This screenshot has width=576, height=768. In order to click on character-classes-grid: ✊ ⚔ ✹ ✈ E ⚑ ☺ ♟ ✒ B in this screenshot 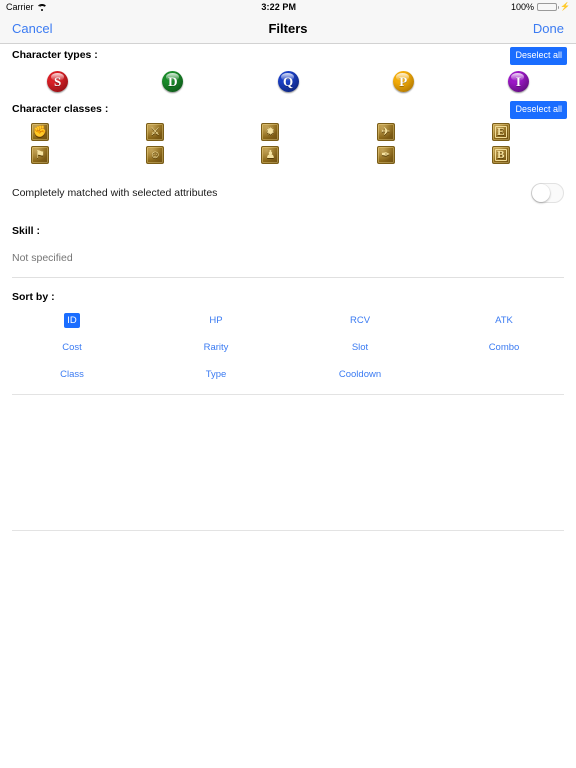, I will do `click(288, 146)`.